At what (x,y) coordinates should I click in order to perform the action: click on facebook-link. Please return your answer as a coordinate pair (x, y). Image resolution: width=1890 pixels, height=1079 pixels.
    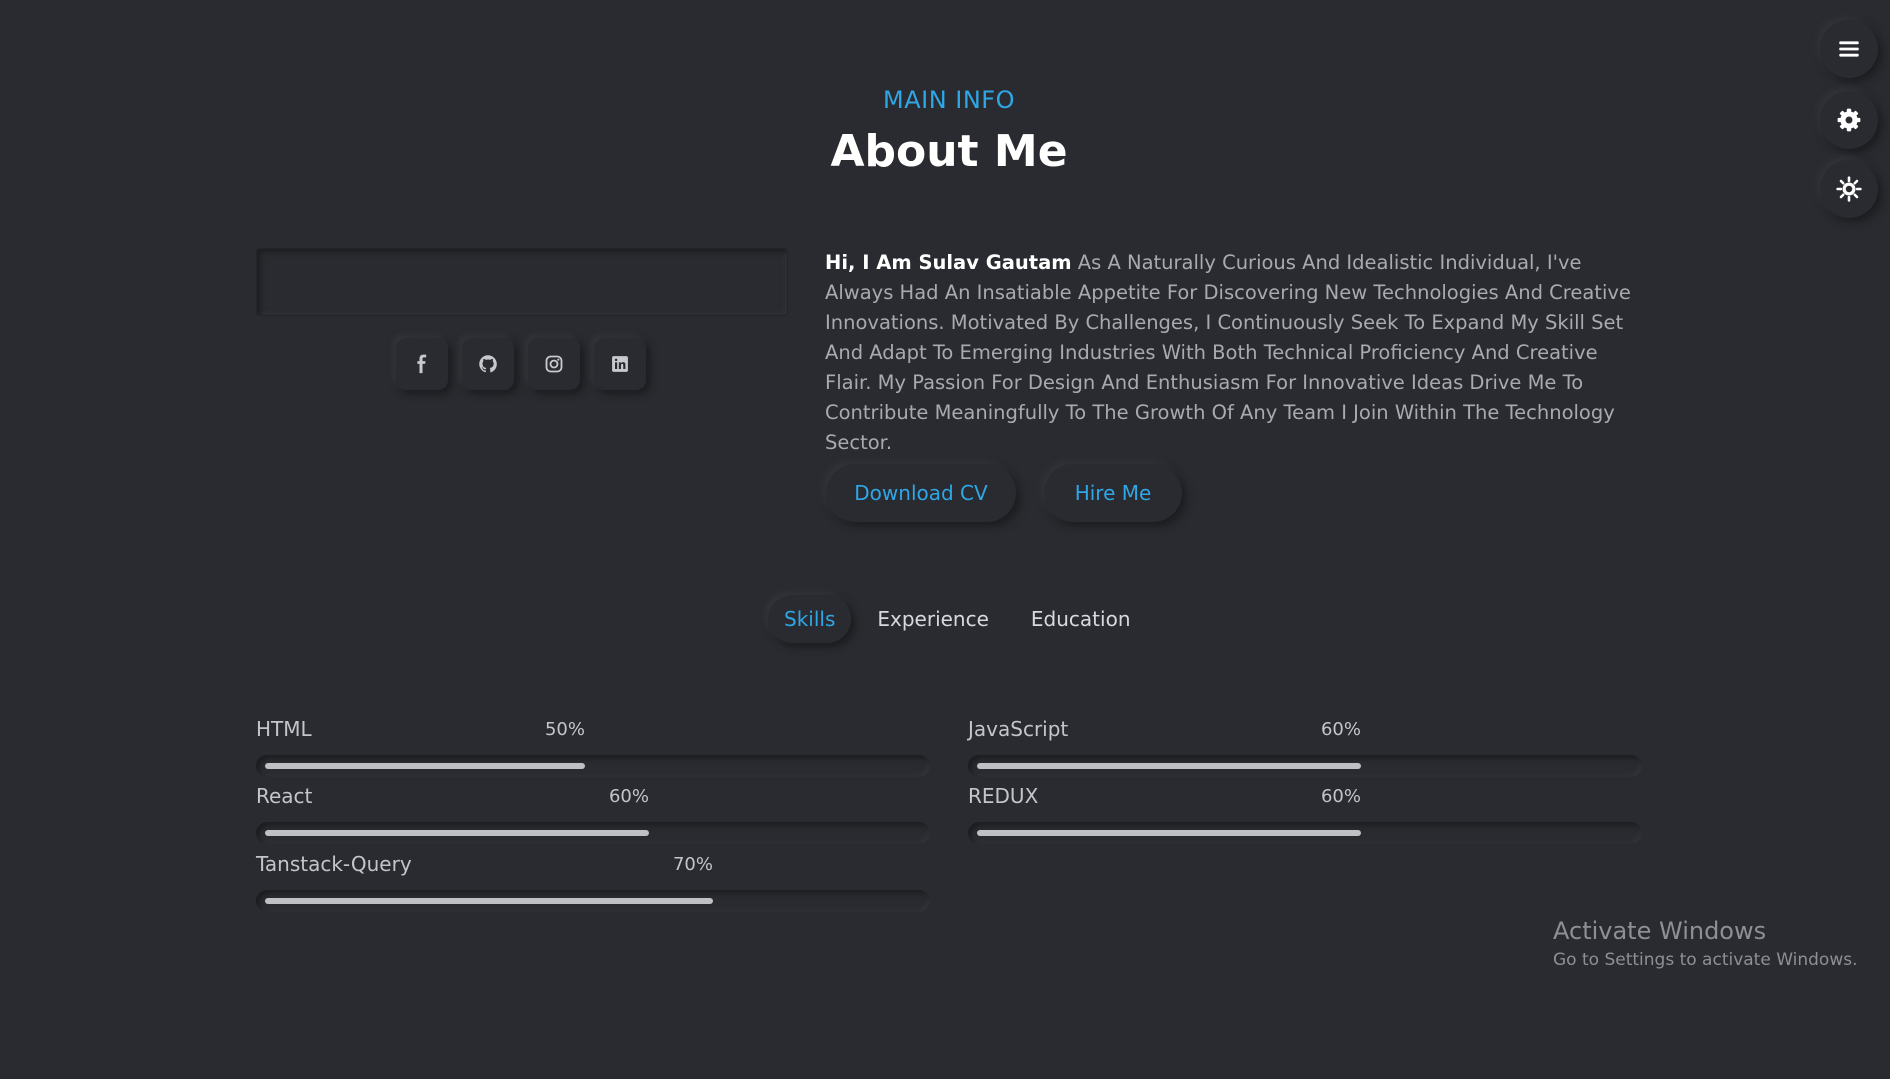
    Looking at the image, I should click on (422, 364).